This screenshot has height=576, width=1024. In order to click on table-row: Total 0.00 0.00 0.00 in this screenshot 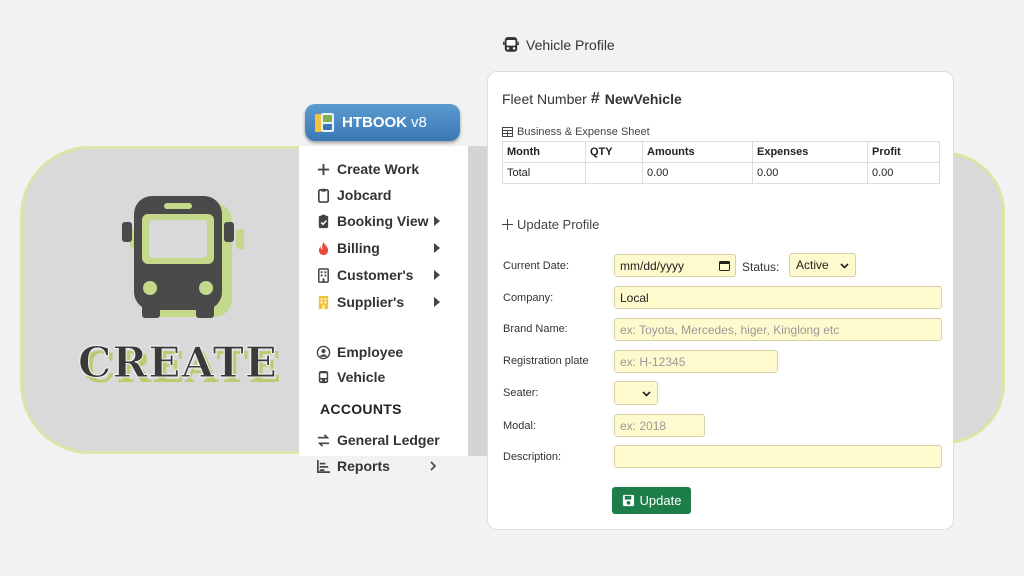, I will do `click(721, 173)`.